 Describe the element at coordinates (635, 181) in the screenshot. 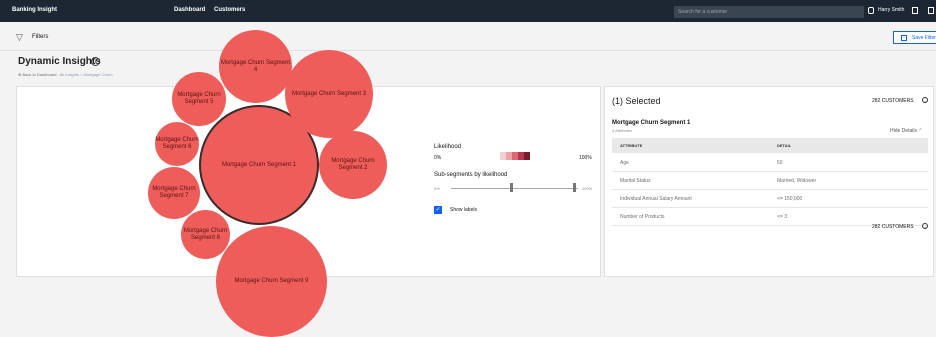

I see `attribute-cell: Marital Status` at that location.